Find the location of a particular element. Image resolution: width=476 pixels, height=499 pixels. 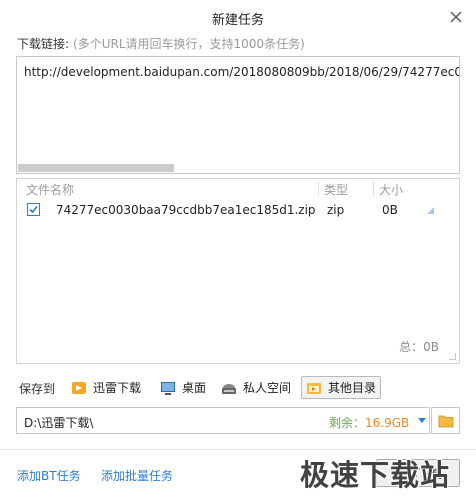

window-title: 新建任务 is located at coordinates (237, 20).